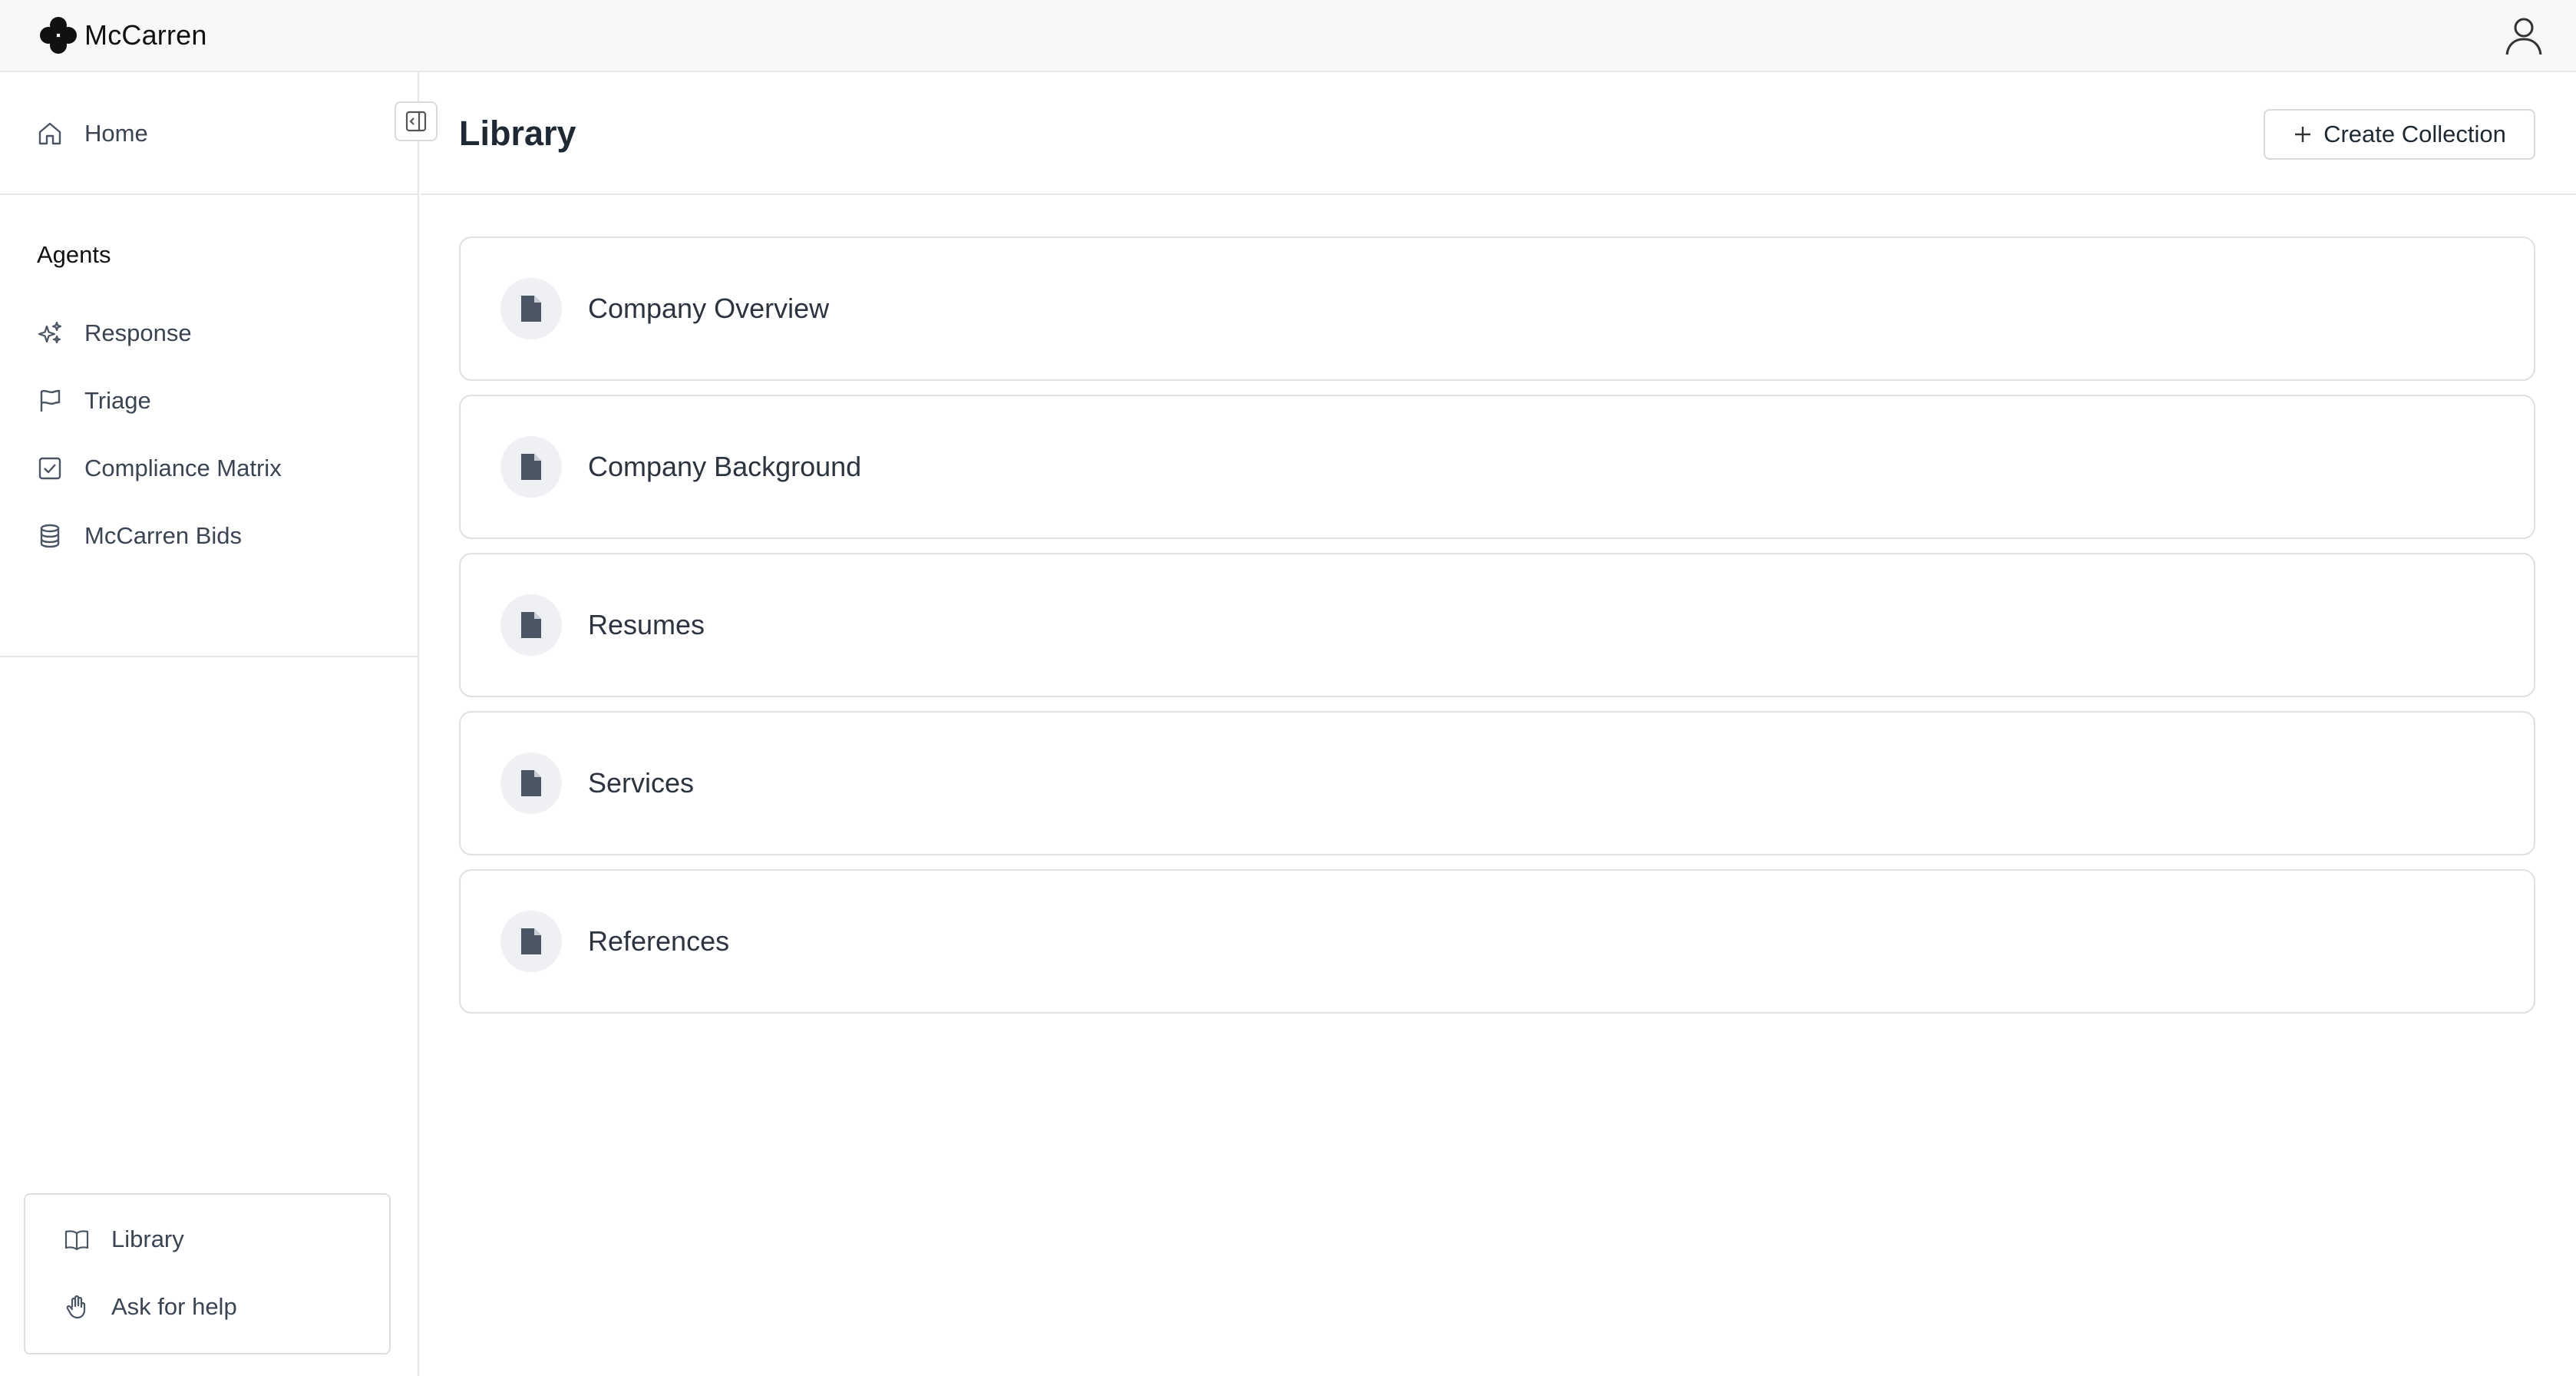 The image size is (2576, 1376). I want to click on brand: McCarren, so click(122, 35).